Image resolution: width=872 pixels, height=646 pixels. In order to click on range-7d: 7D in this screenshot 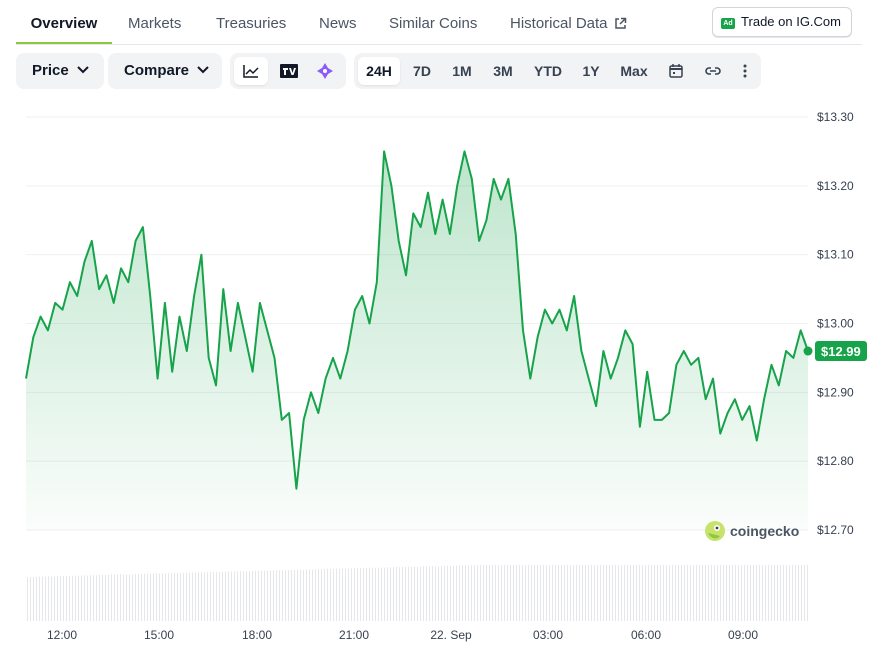, I will do `click(422, 71)`.